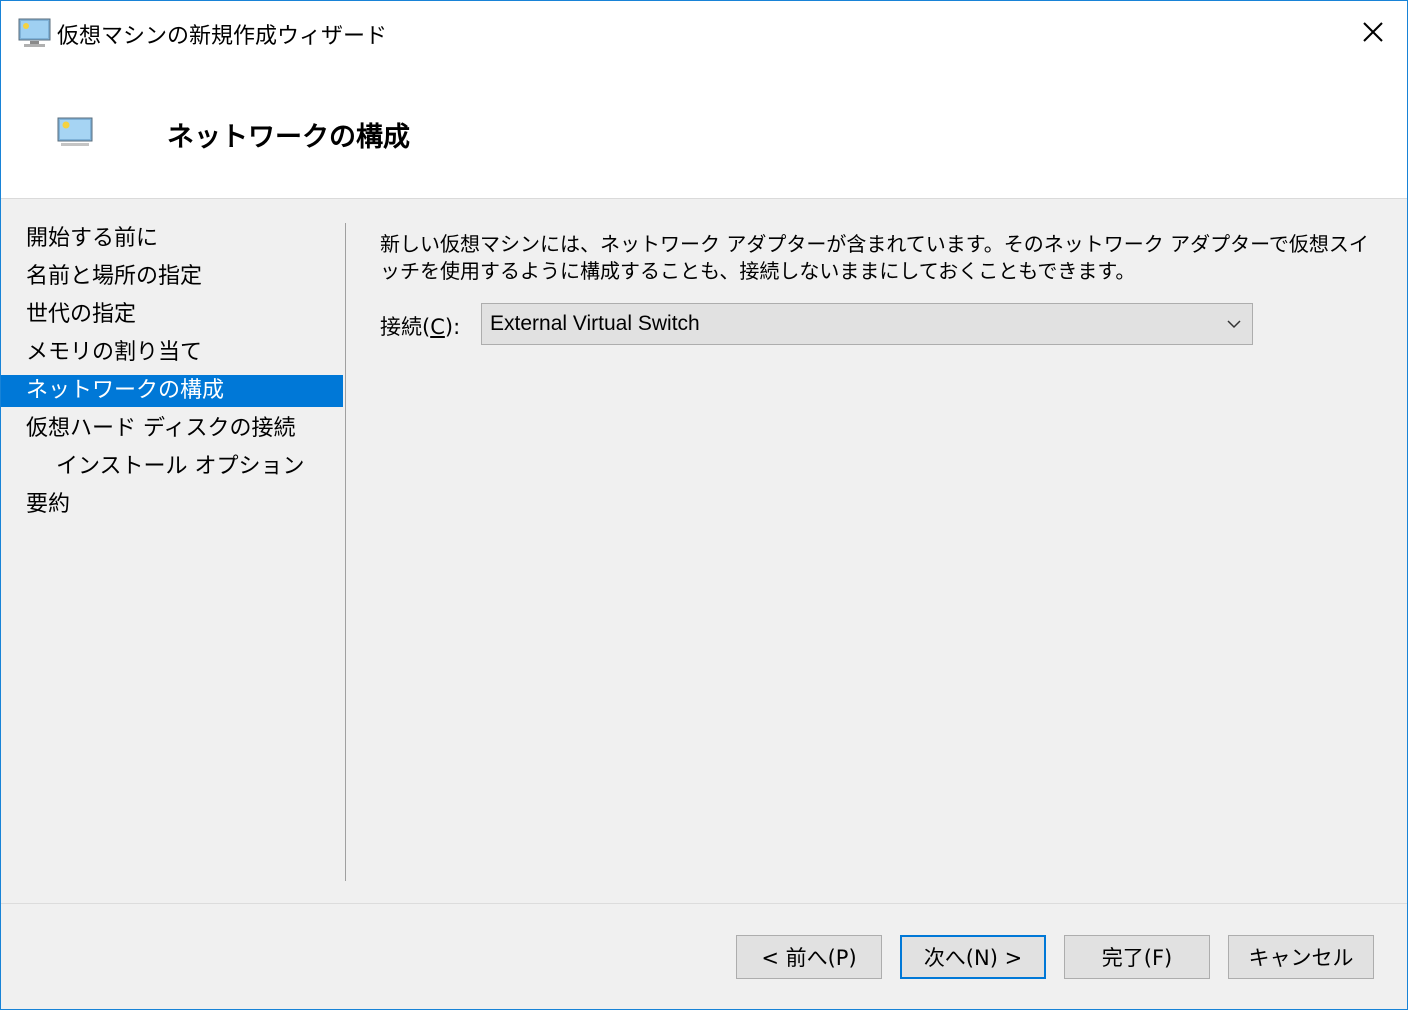  What do you see at coordinates (288, 137) in the screenshot?
I see `page-title: ネットワークの構成` at bounding box center [288, 137].